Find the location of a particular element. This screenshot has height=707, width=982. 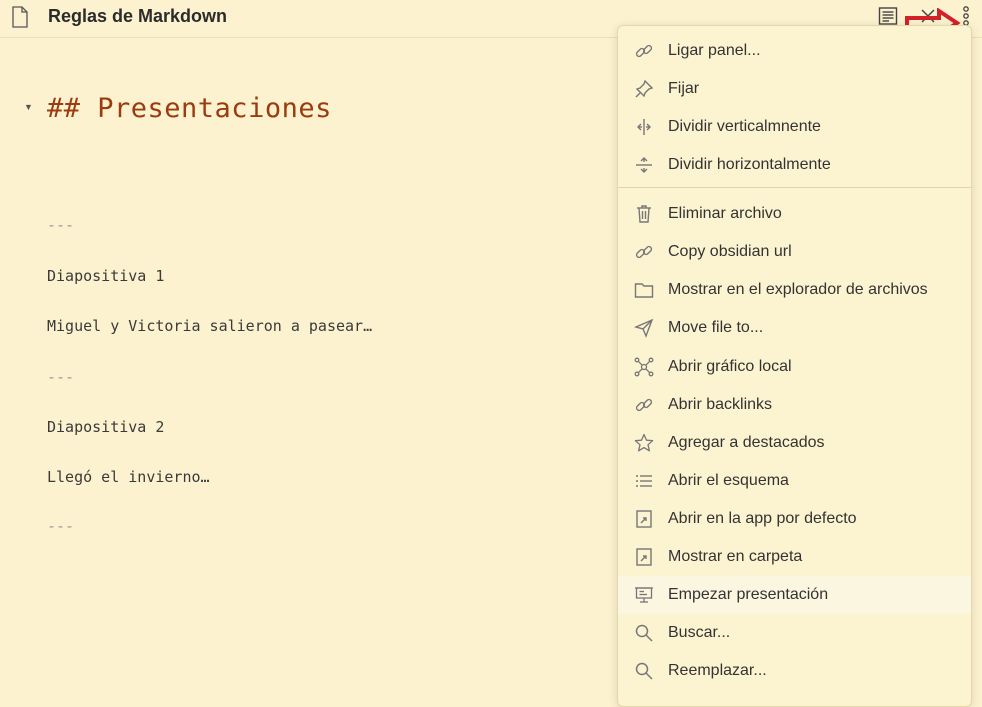

menu-item-mostrar-explorador: Mostrar en el explorador de archivos is located at coordinates (794, 290).